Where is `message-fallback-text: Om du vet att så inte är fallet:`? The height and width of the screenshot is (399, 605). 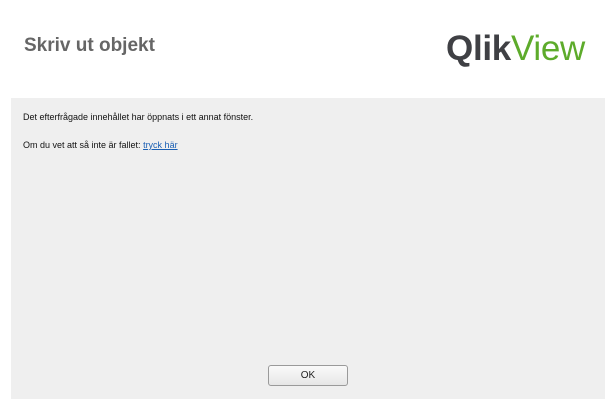
message-fallback-text: Om du vet att så inte är fallet: is located at coordinates (83, 145).